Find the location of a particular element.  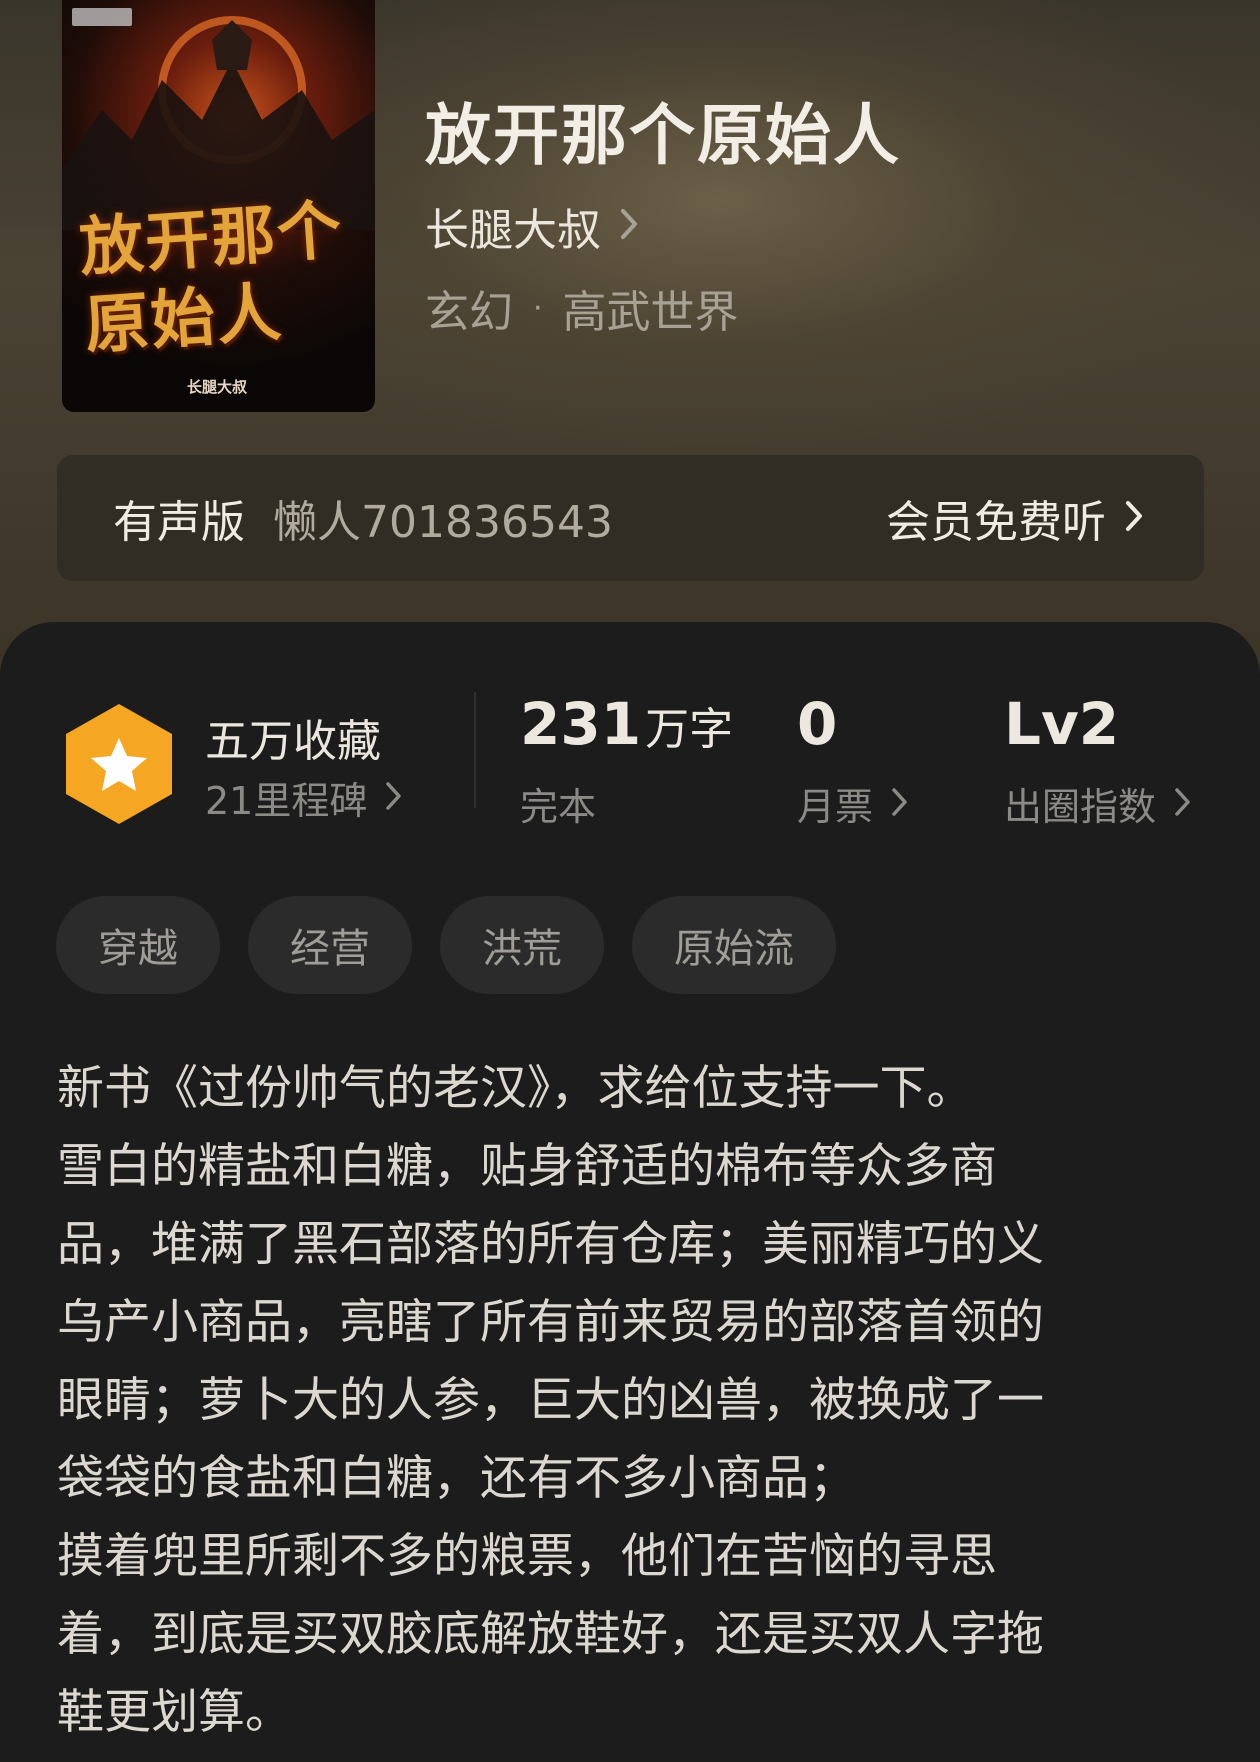

tag-chip: 经营 is located at coordinates (330, 945).